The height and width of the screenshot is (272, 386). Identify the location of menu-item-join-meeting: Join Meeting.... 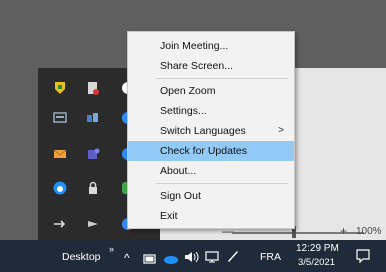
(211, 46).